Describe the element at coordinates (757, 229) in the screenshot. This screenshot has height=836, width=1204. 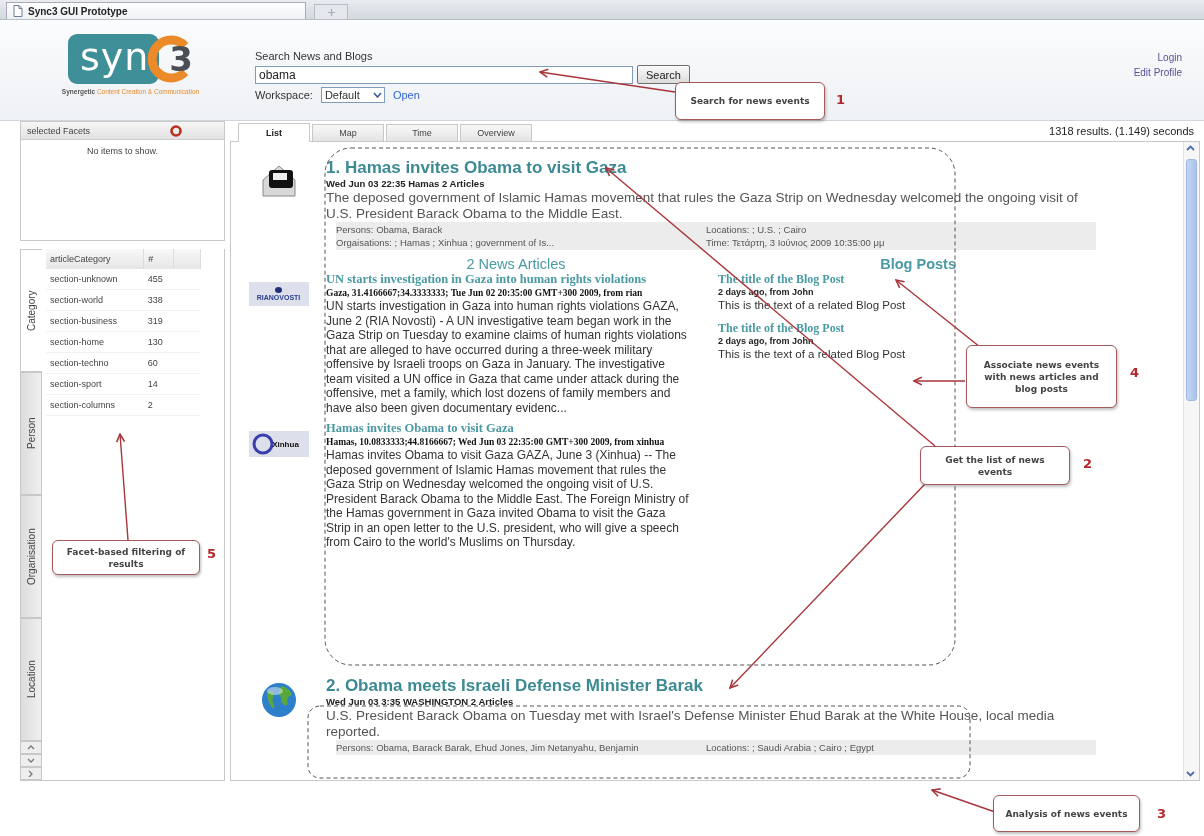
I see `facet-text: Locations: ; U.S. ; Cairo` at that location.